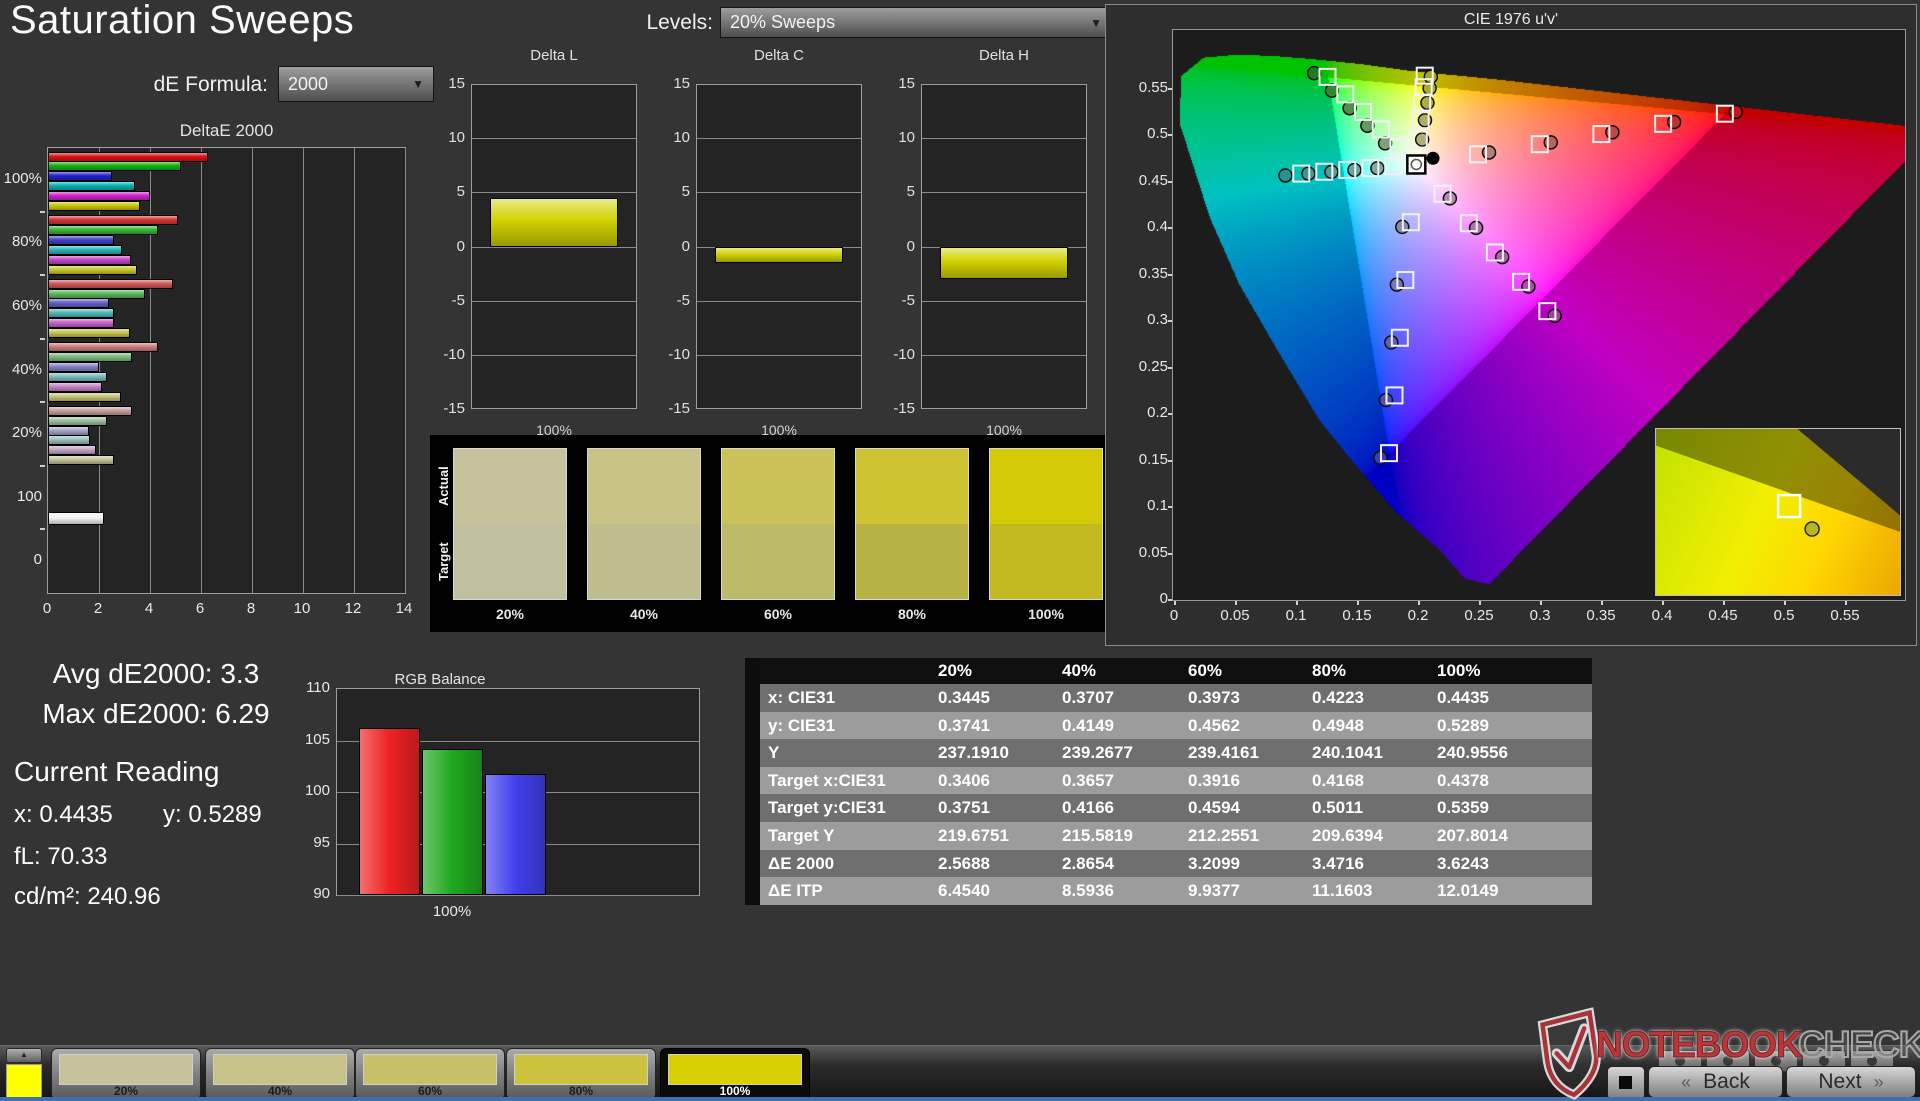  What do you see at coordinates (126, 1091) in the screenshot?
I see `patch-label: 20%` at bounding box center [126, 1091].